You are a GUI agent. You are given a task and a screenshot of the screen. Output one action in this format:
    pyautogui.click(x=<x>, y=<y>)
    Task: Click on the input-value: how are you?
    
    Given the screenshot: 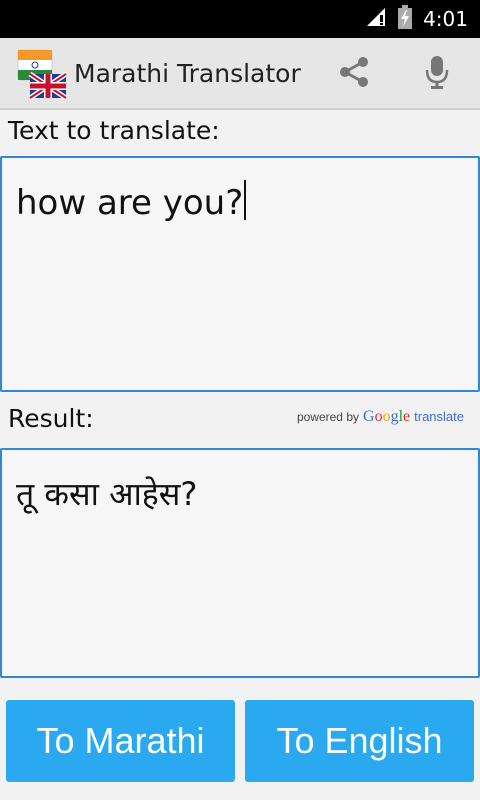 What is the action you would take?
    pyautogui.click(x=130, y=203)
    